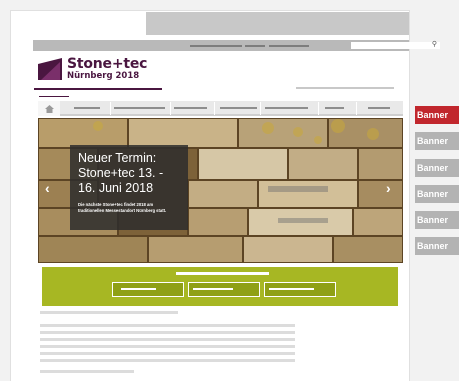  I want to click on hero-next-arrow-icon: ›, so click(388, 188).